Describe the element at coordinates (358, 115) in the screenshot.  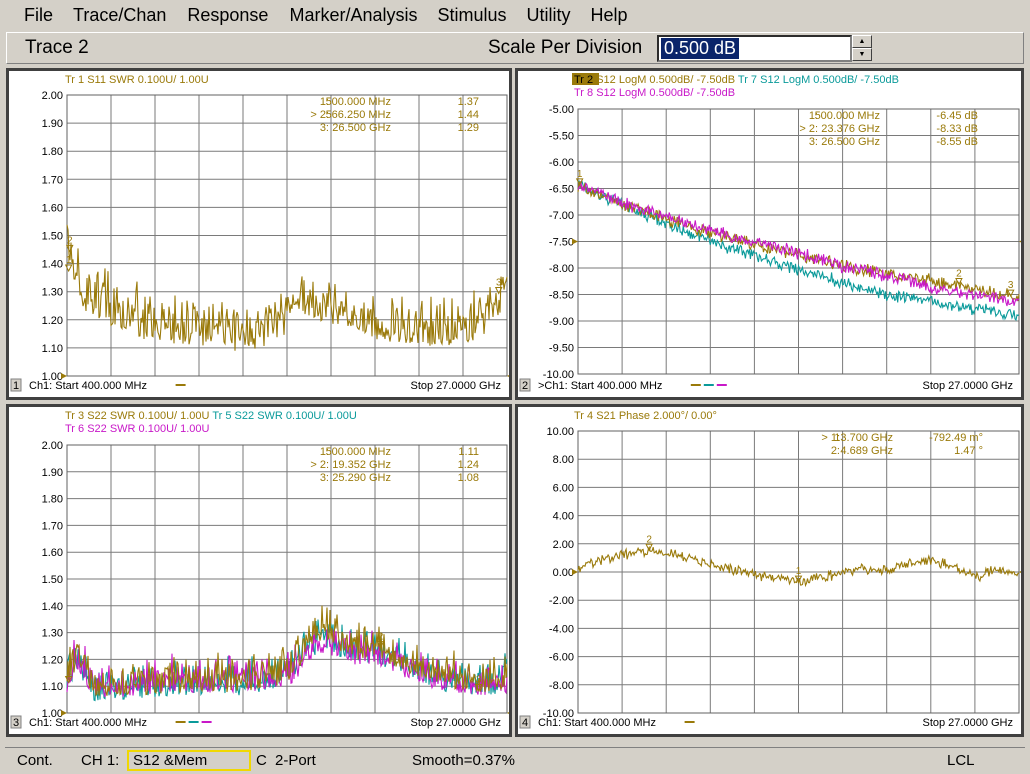
I see `marker-readout-freq: 566.250 MHz` at that location.